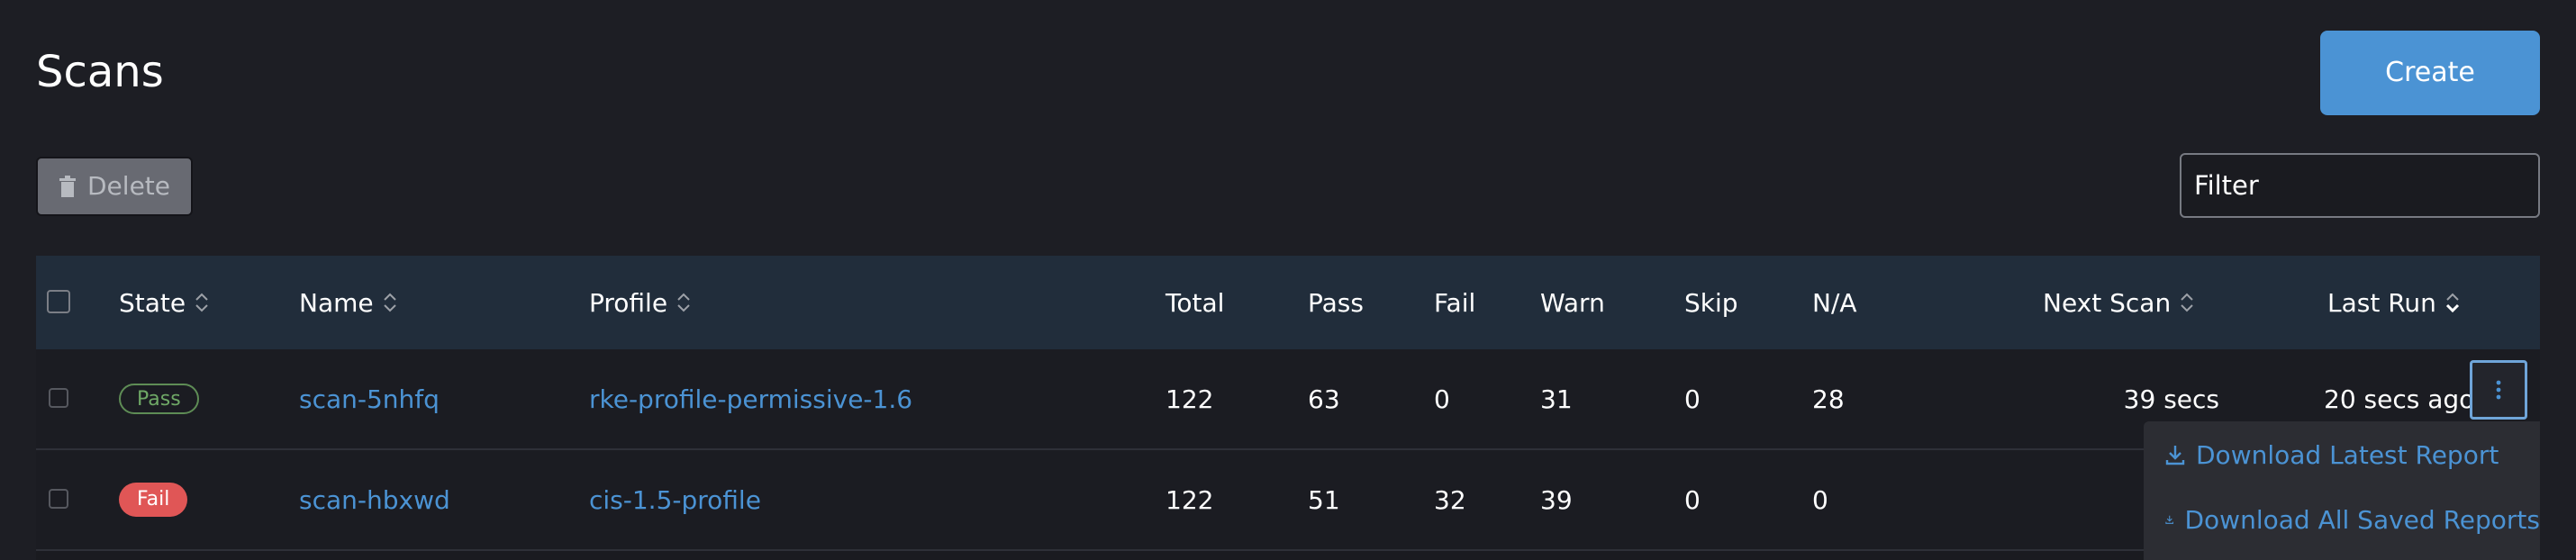  I want to click on delete-button-label: Delete, so click(128, 186).